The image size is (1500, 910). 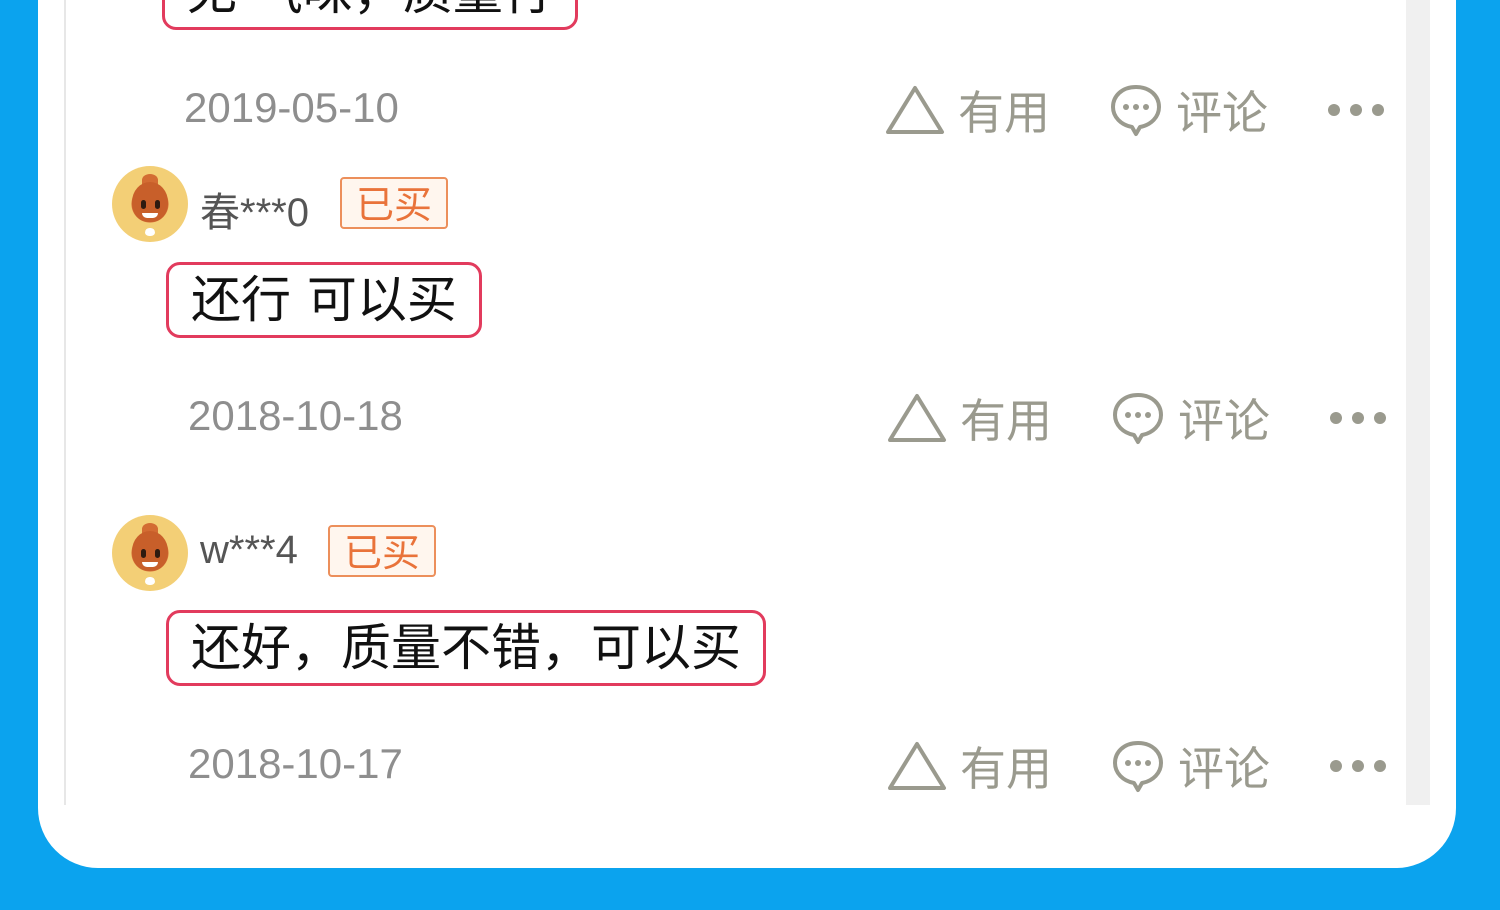 What do you see at coordinates (254, 213) in the screenshot?
I see `reviewer-name: 春***0` at bounding box center [254, 213].